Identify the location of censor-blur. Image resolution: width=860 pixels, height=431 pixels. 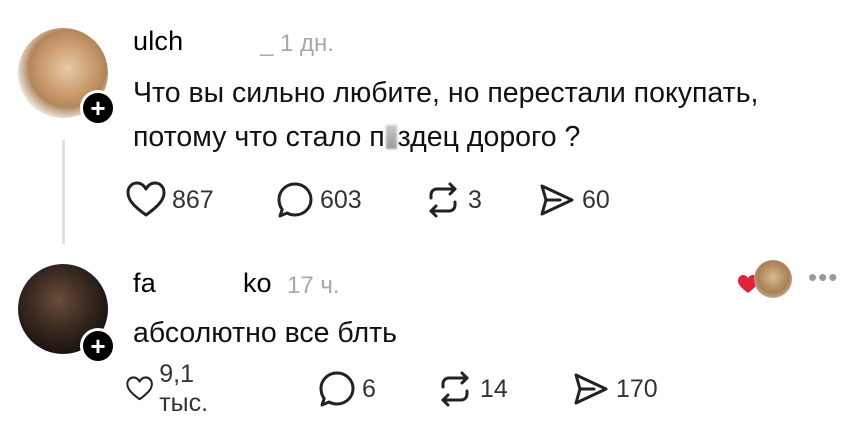
(391, 137).